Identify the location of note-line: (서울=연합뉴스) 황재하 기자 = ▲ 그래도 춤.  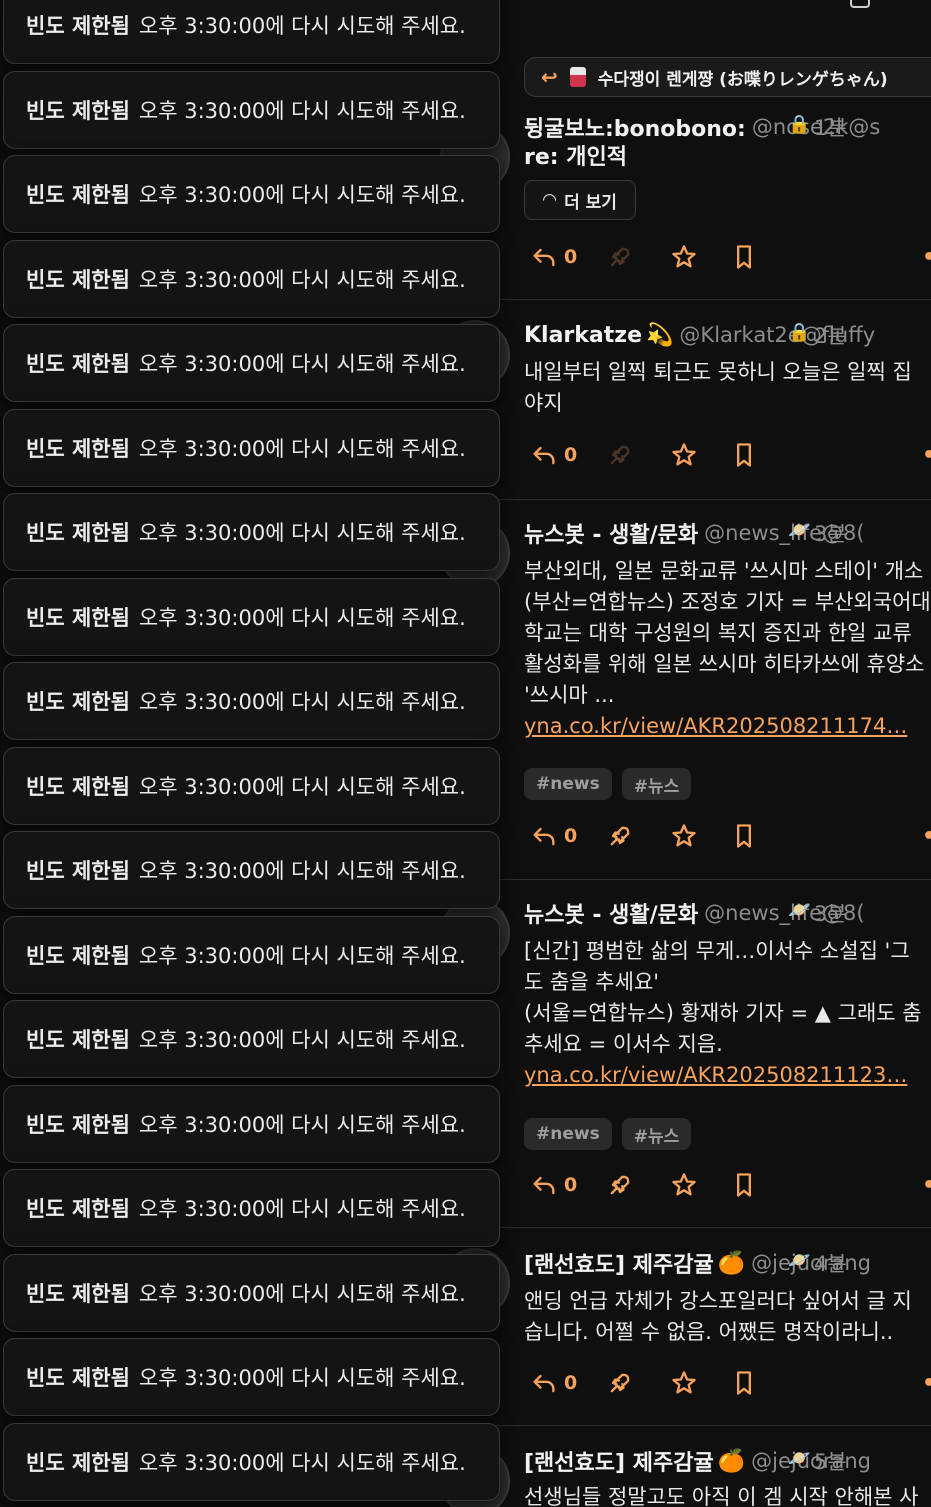
(723, 1013).